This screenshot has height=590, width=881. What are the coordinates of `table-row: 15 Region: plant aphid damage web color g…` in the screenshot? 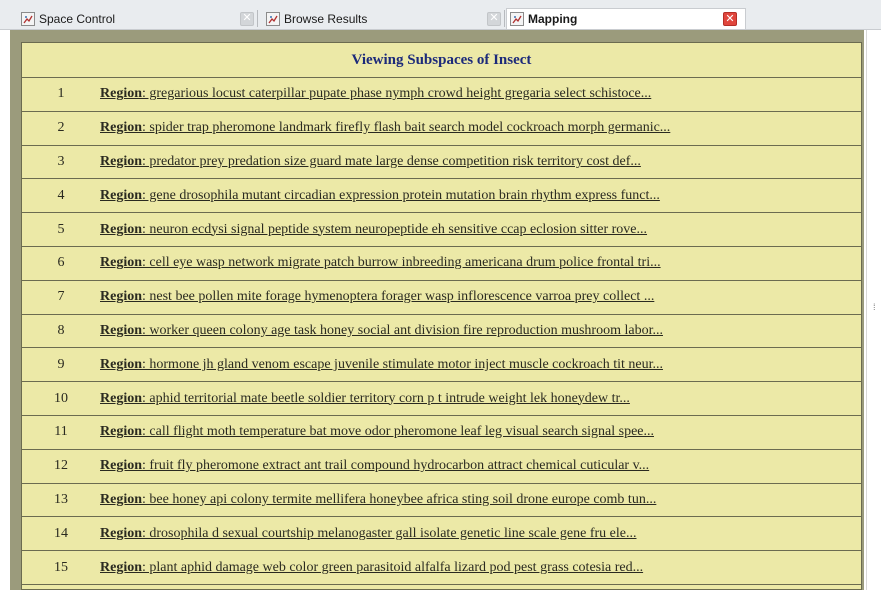 It's located at (441, 568).